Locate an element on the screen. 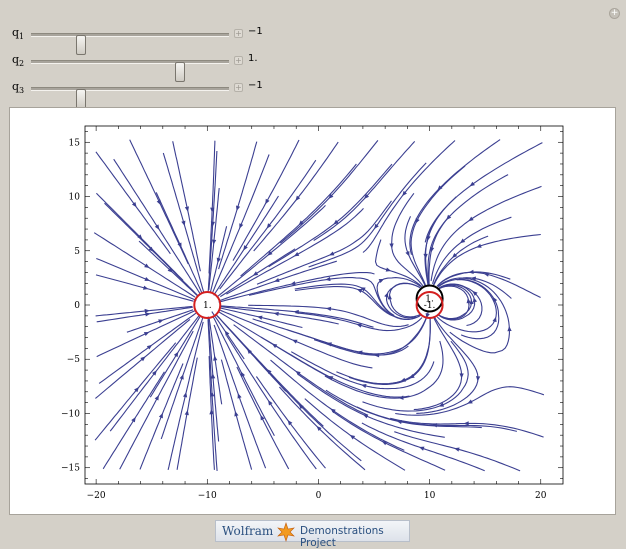  control-label-q1: q1 is located at coordinates (18, 34).